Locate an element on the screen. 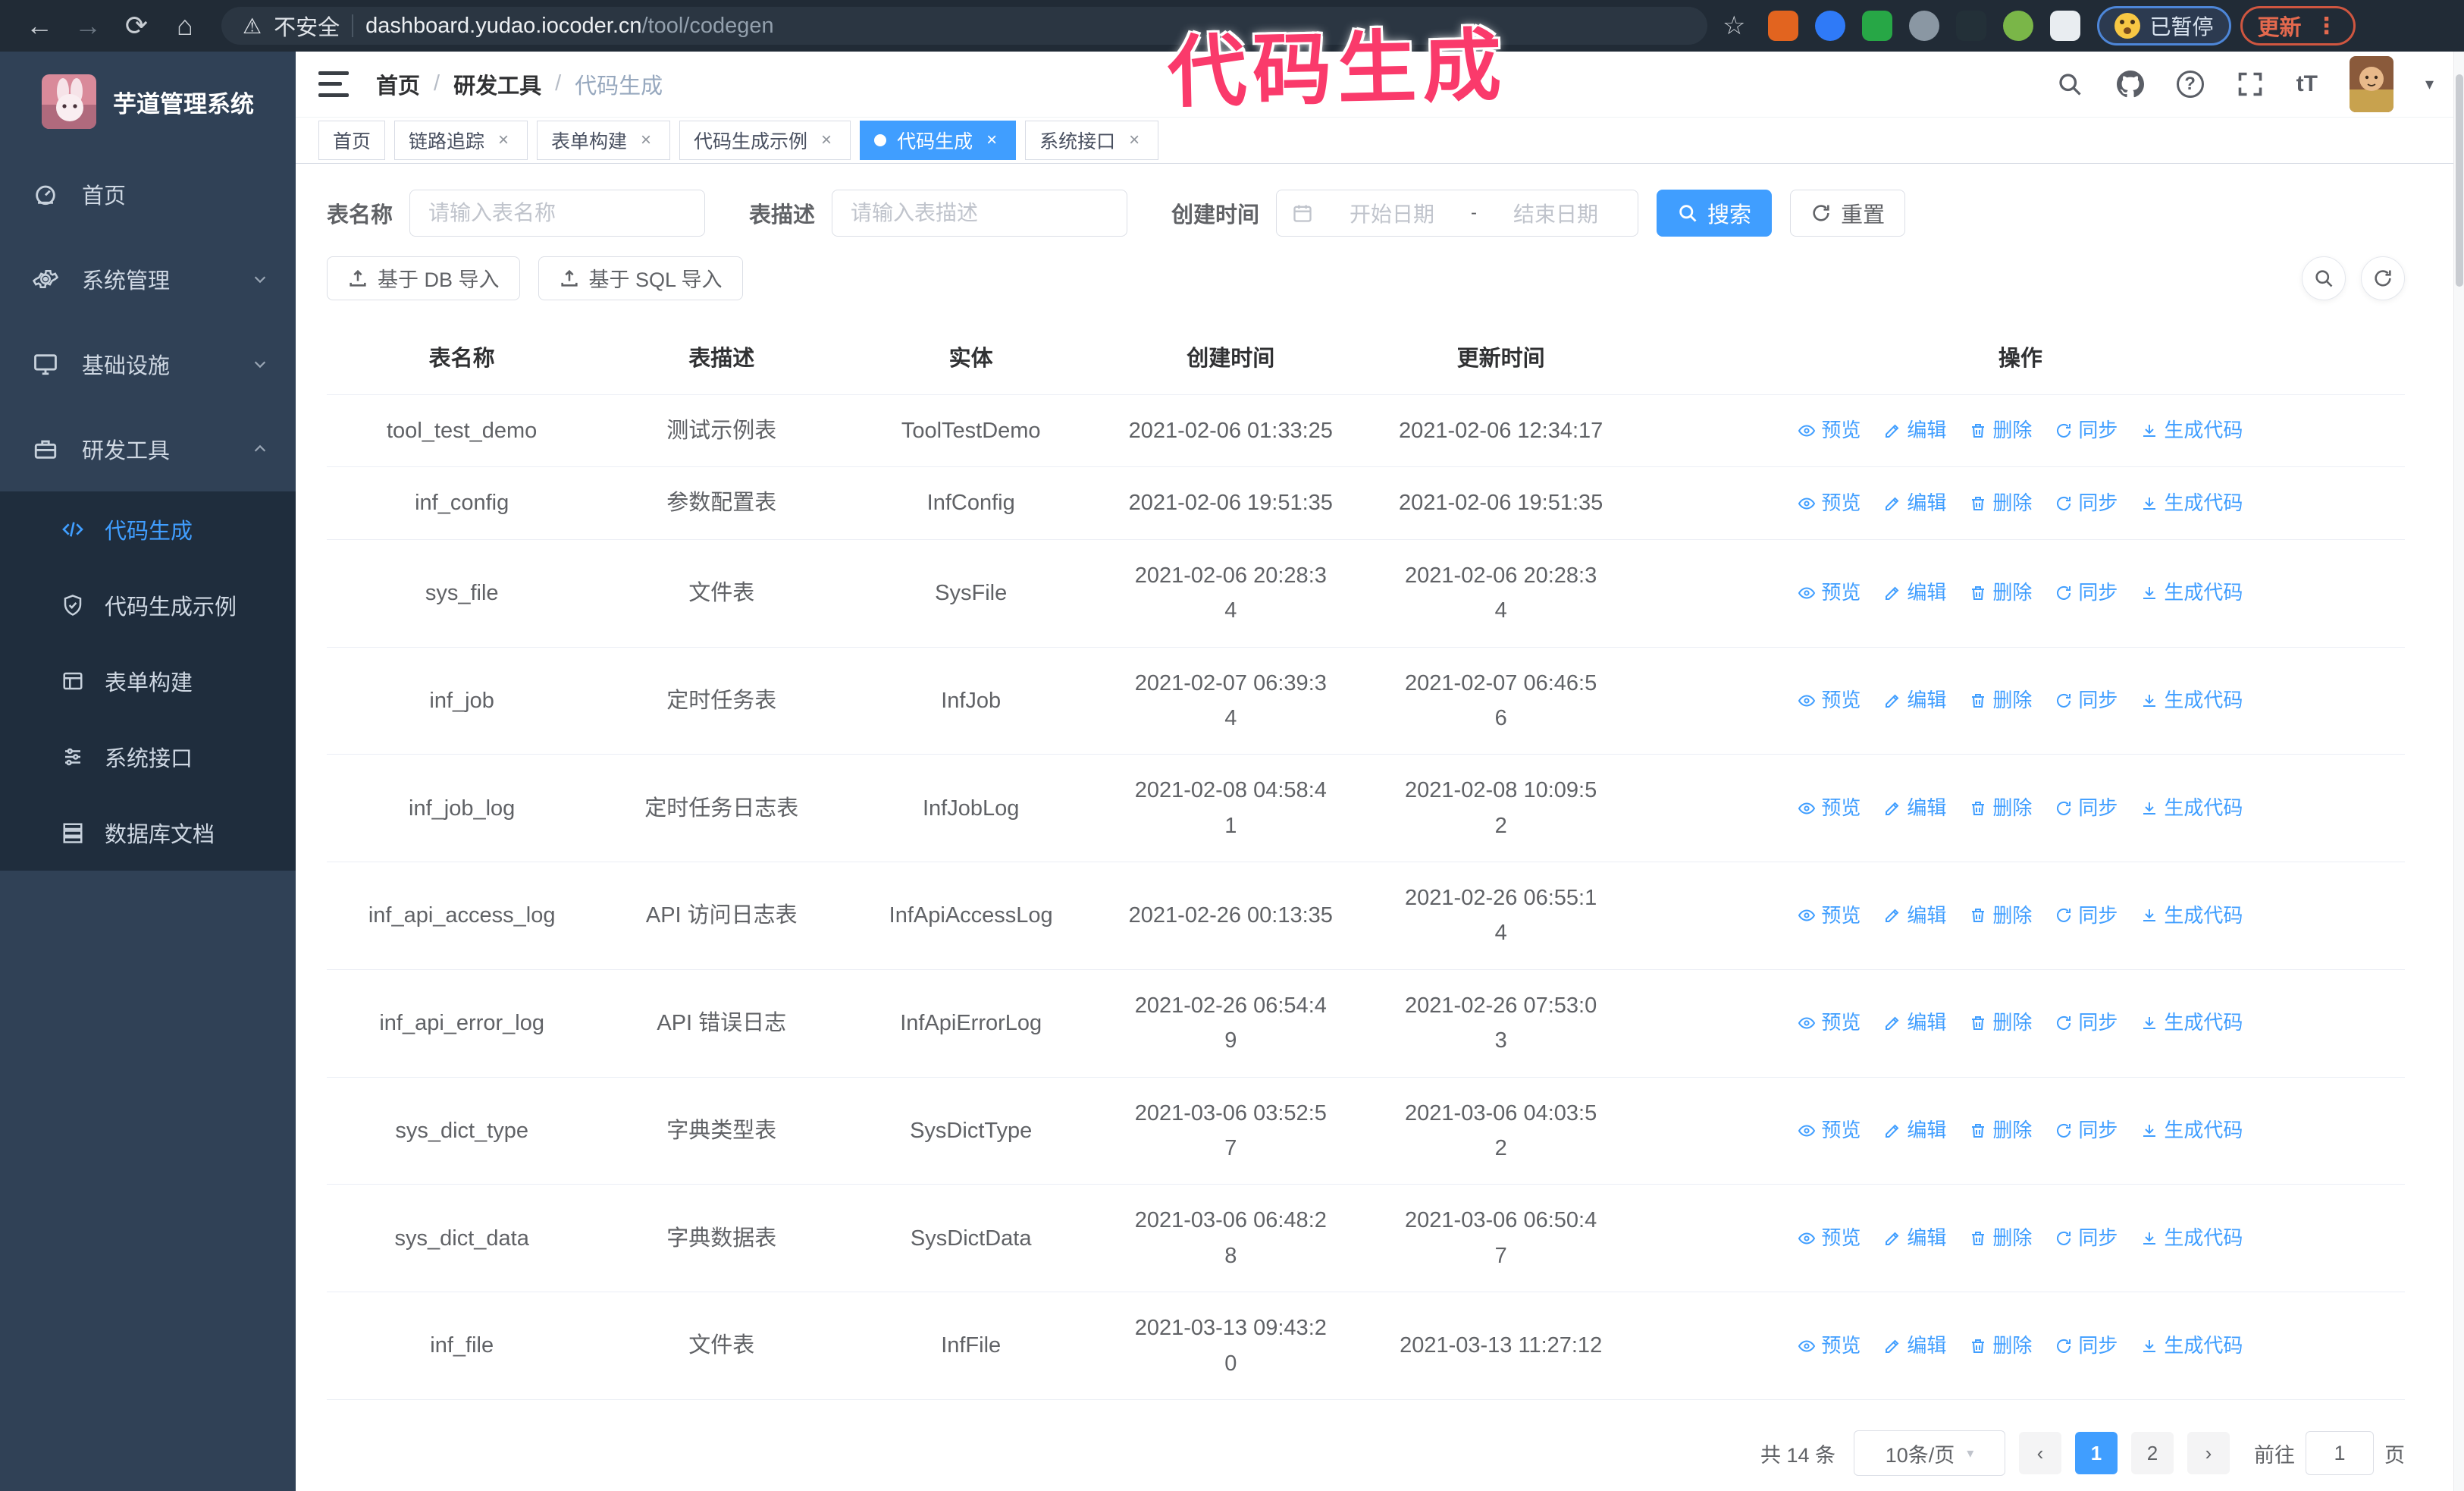 The height and width of the screenshot is (1491, 2464). tab-代码生成示例: 代码生成示例 × is located at coordinates (765, 140).